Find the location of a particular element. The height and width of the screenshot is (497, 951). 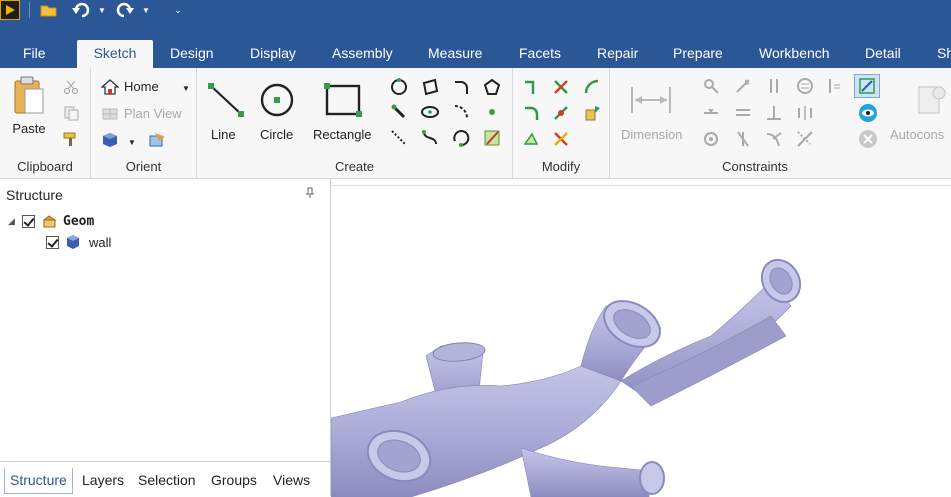

orient-group: Home ▼ Plan View ▼ Orient is located at coordinates (144, 123).